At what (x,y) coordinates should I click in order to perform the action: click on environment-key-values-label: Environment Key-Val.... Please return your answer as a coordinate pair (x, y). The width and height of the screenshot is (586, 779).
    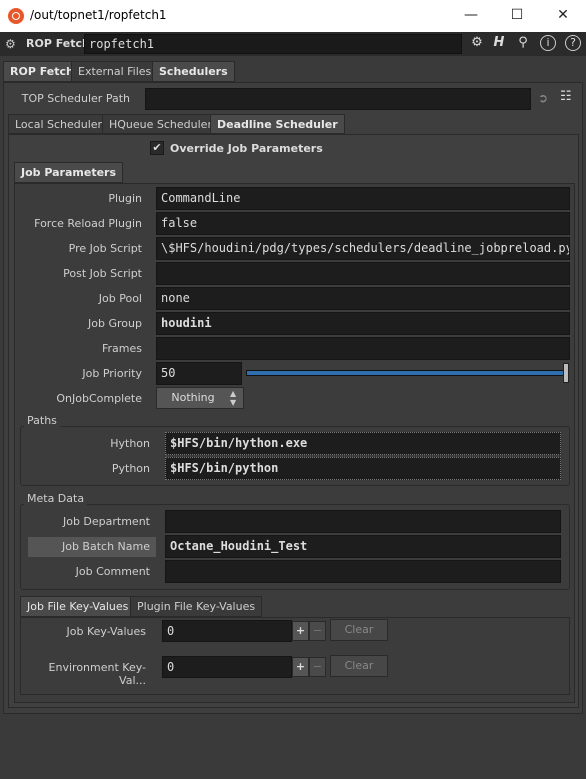
    Looking at the image, I should click on (97, 674).